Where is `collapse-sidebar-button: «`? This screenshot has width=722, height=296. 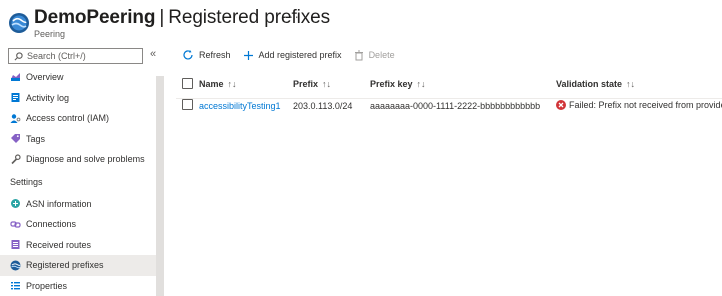
collapse-sidebar-button: « is located at coordinates (153, 54).